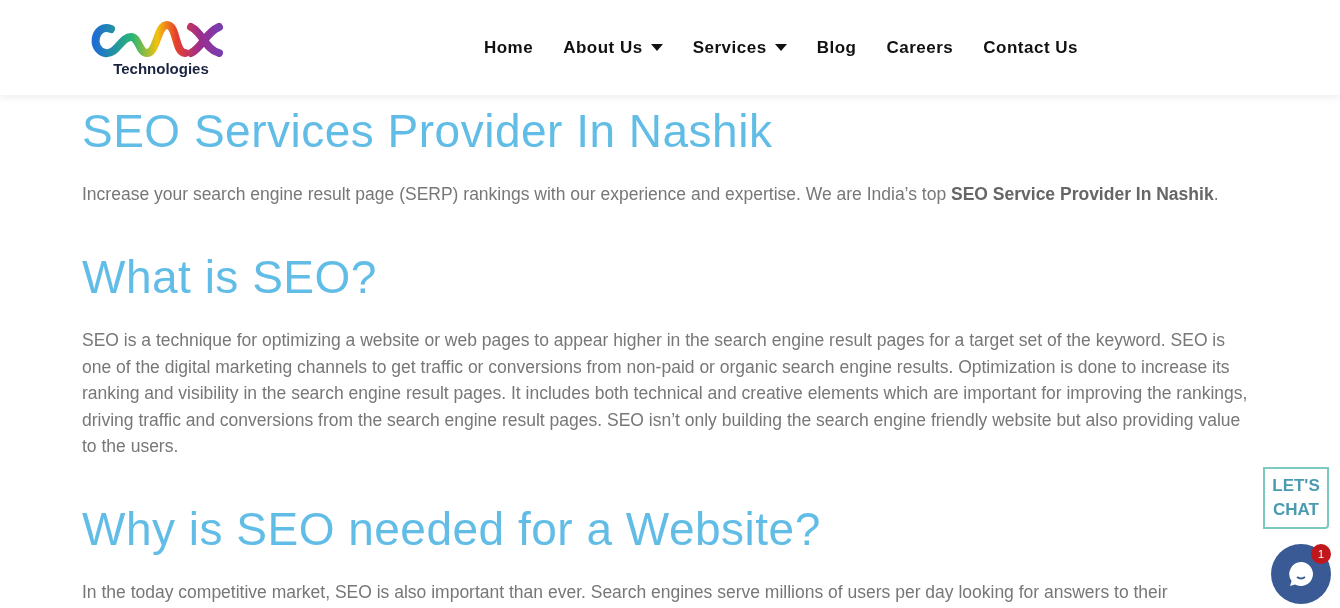  What do you see at coordinates (230, 278) in the screenshot?
I see `section-heading: What is SEO?` at bounding box center [230, 278].